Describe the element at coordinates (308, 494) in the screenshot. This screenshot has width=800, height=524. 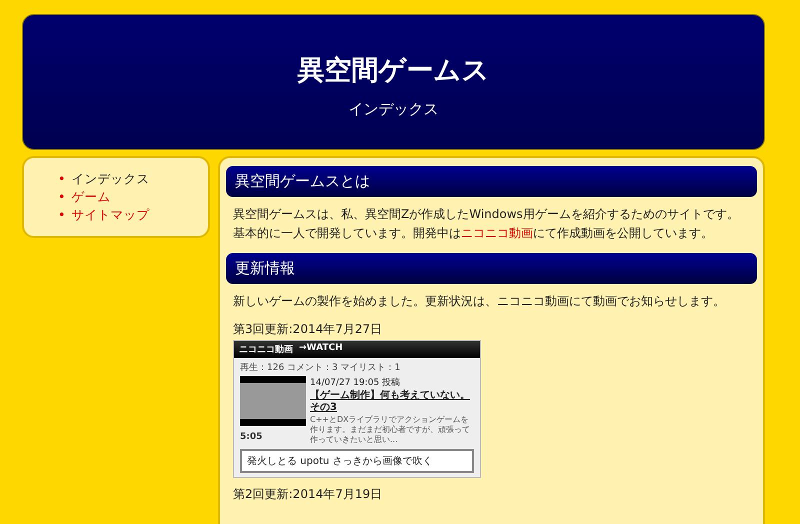
I see `update-date: 第2回更新:2014年7月19日` at that location.